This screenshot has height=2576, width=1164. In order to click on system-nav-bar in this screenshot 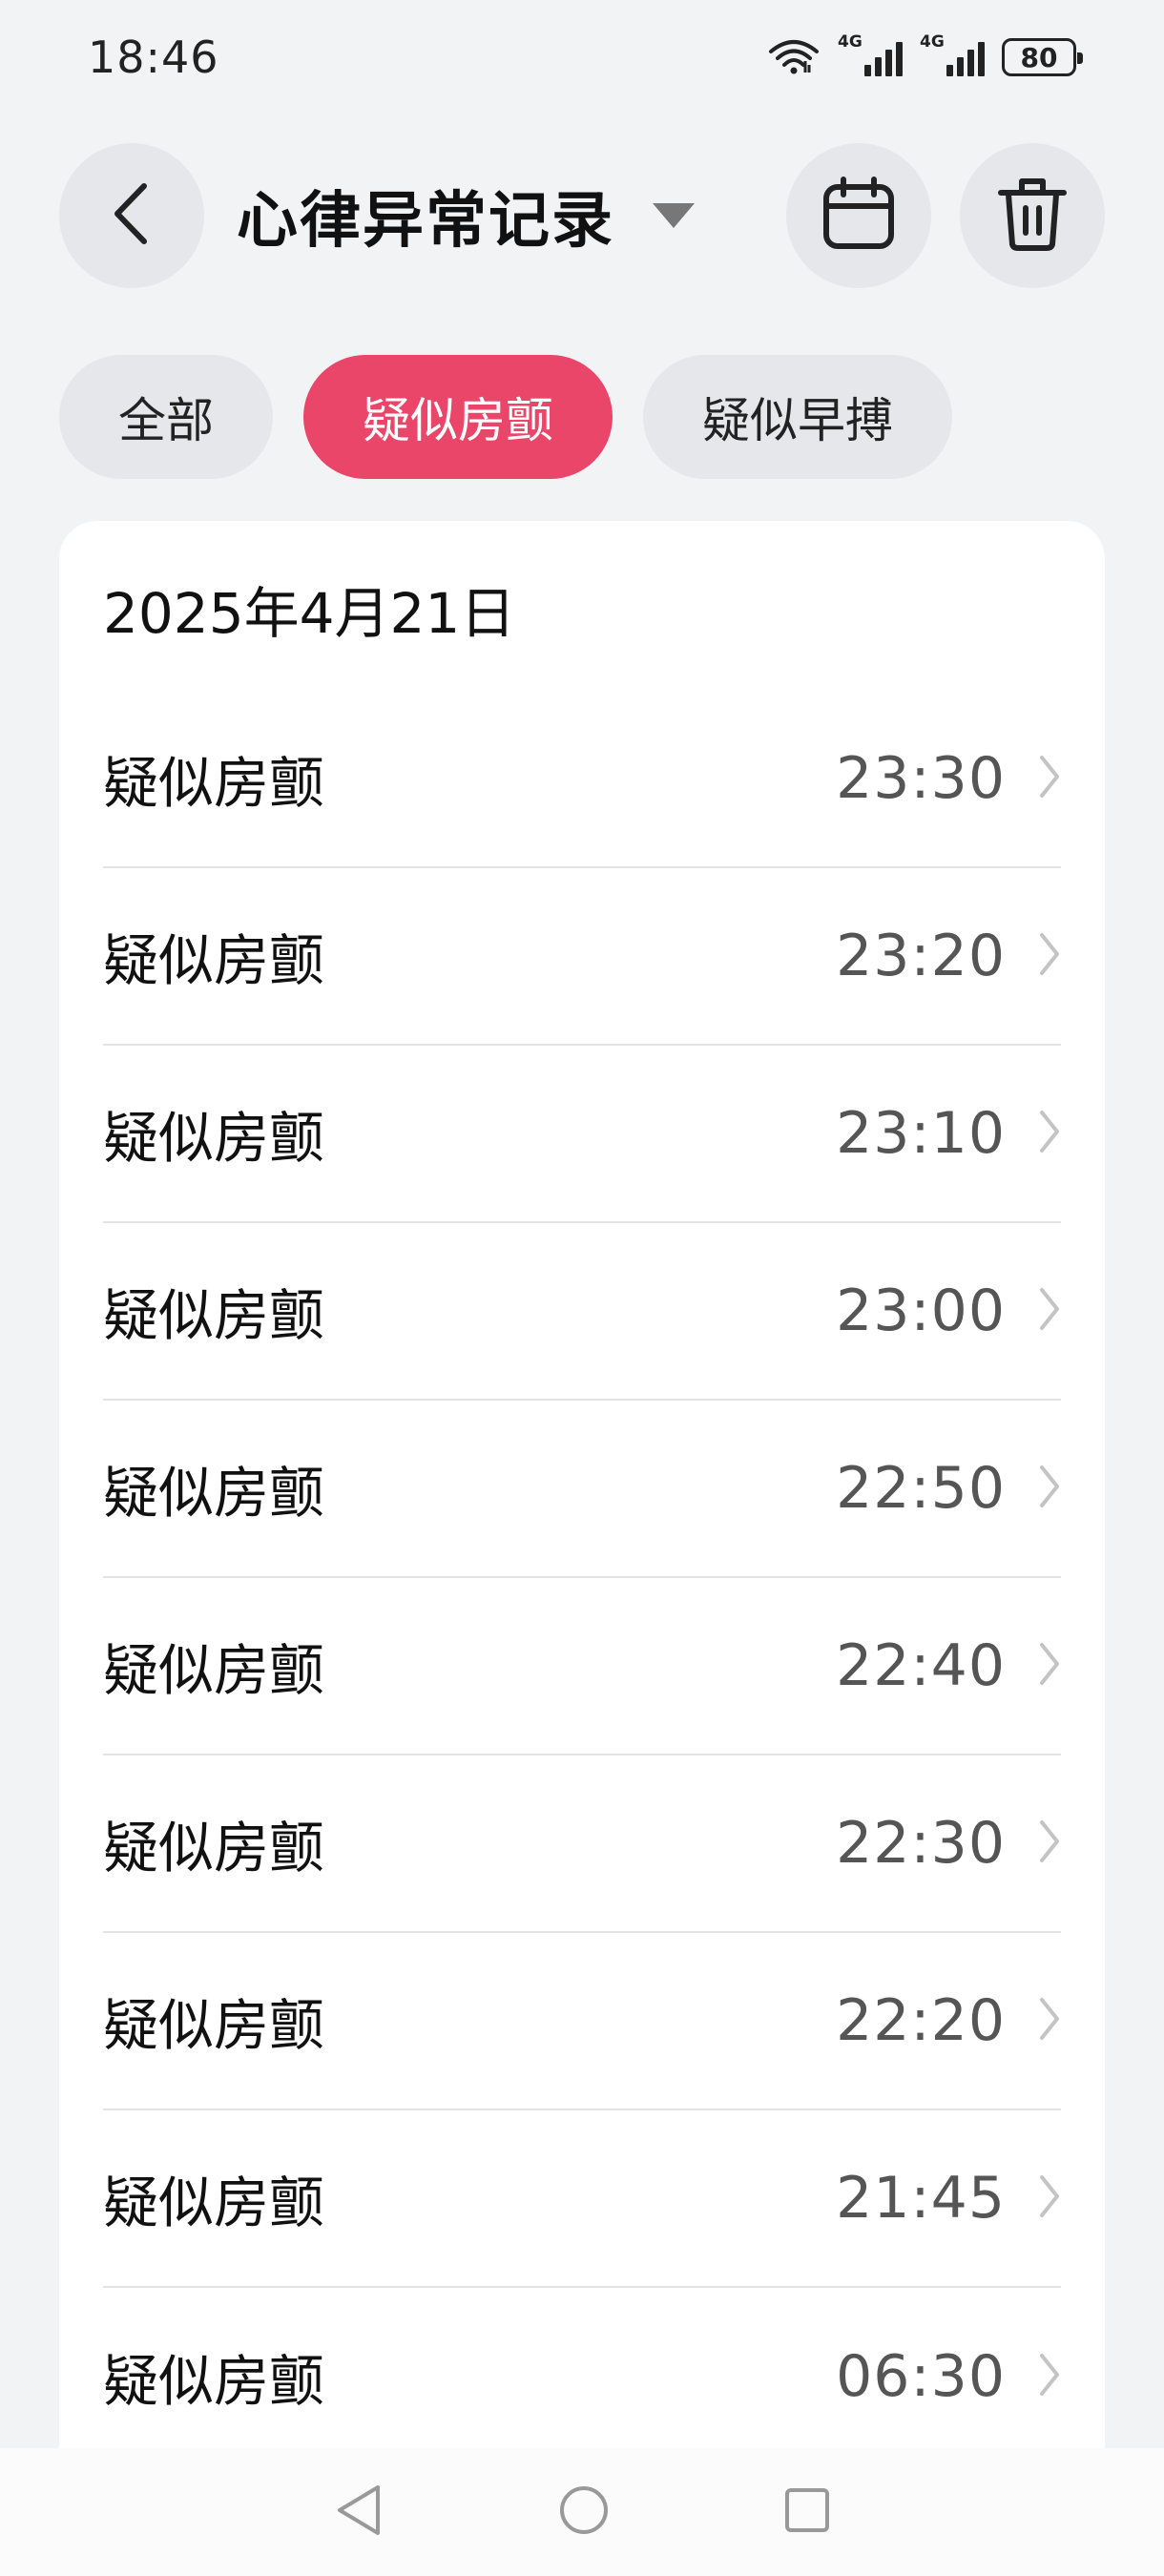, I will do `click(582, 2512)`.